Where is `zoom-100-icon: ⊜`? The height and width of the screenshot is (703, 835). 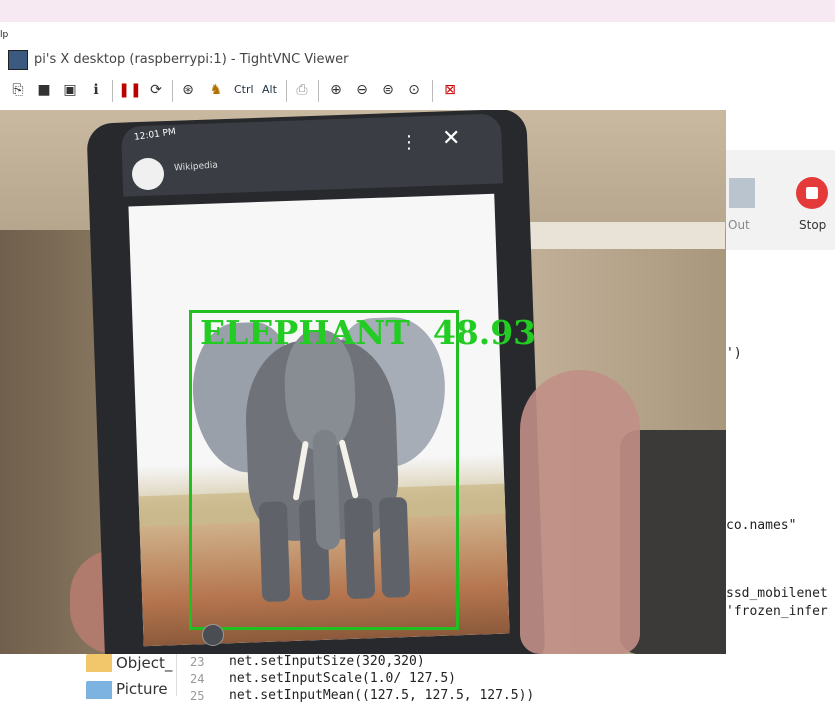 zoom-100-icon: ⊜ is located at coordinates (388, 90).